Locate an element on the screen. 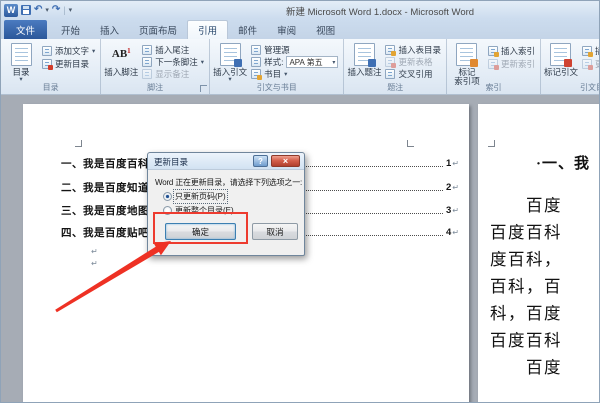  mark-entry-button: 标记 索引项 is located at coordinates (467, 63).